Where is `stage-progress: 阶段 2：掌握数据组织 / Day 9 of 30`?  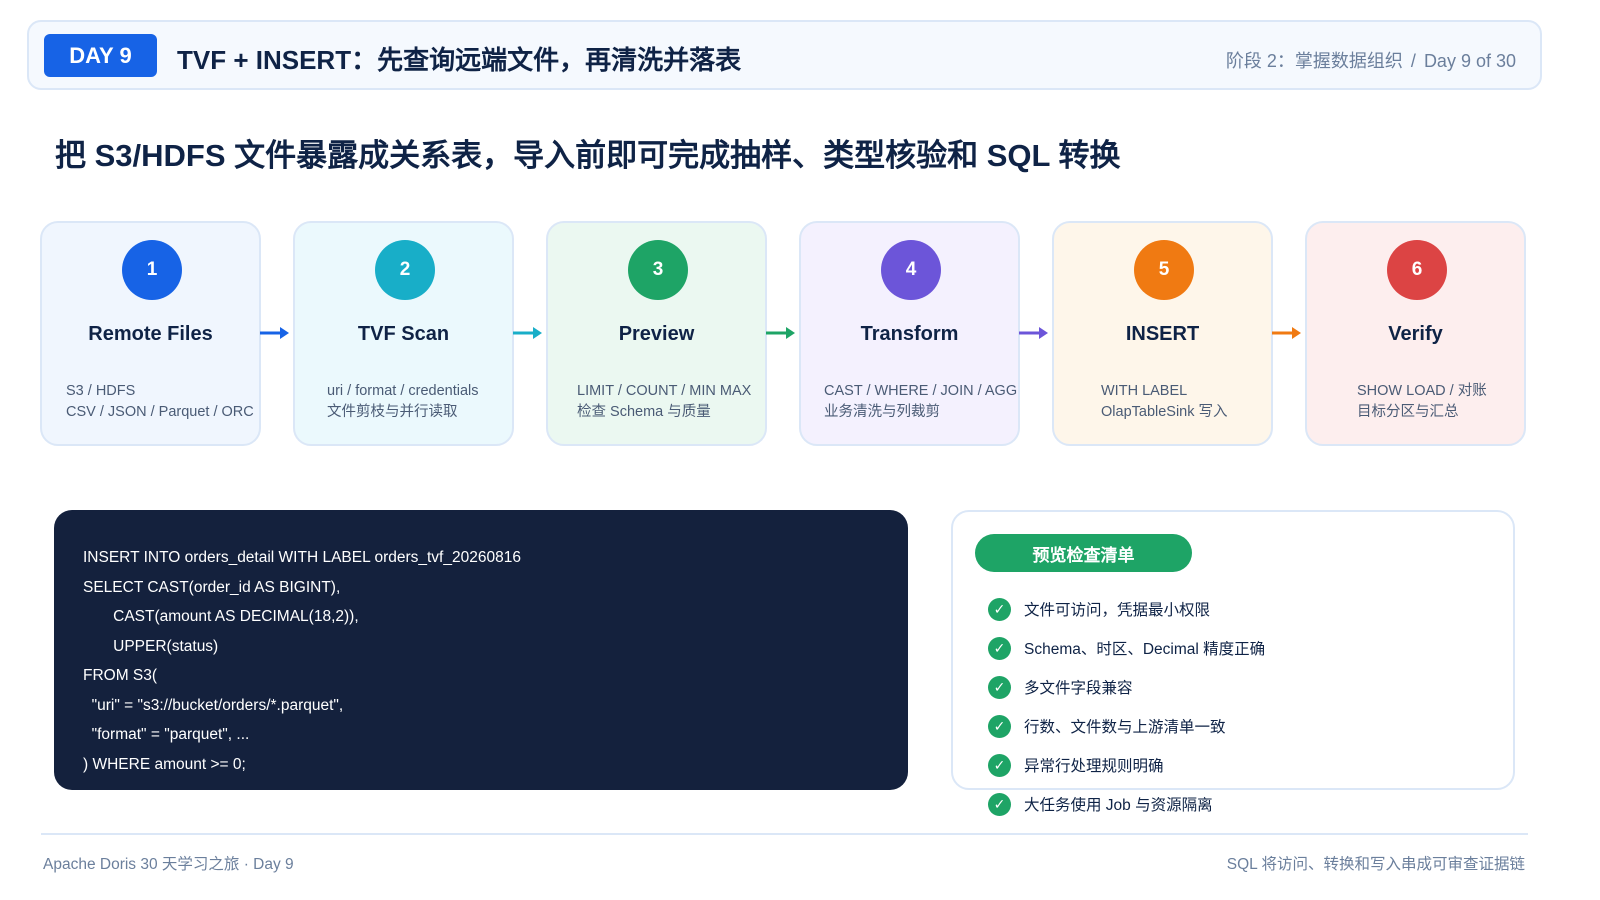
stage-progress: 阶段 2：掌握数据组织 / Day 9 of 30 is located at coordinates (1371, 60).